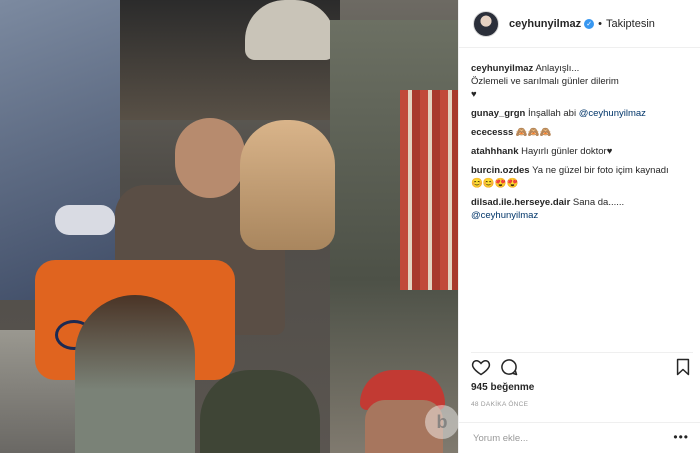 This screenshot has width=700, height=453. I want to click on bookmark-icon, so click(683, 367).